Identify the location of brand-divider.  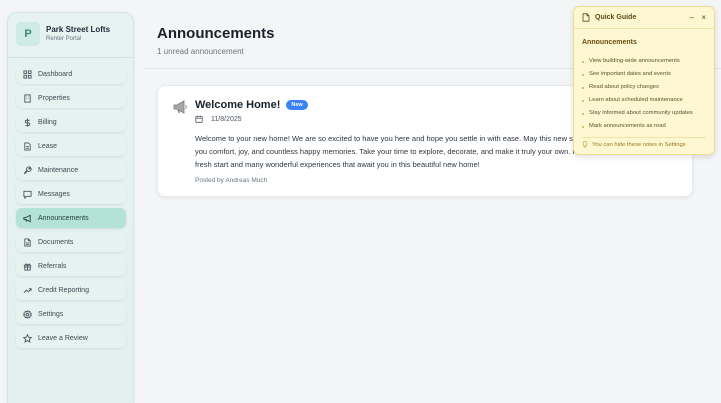
(70, 57).